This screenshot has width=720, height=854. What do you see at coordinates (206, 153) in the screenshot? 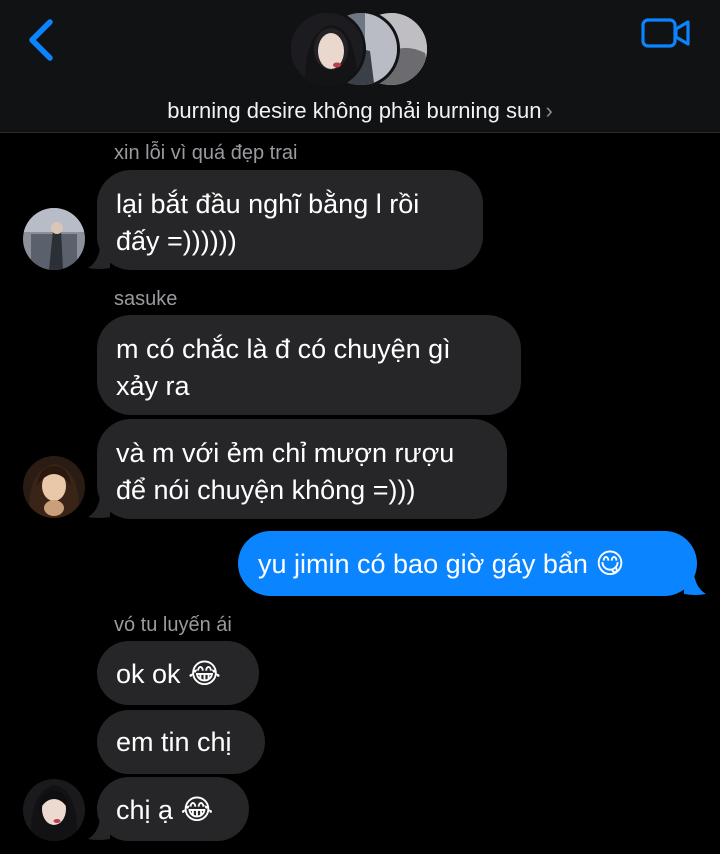
I see `sender-name: xin lỗi vì quá đẹp trai` at bounding box center [206, 153].